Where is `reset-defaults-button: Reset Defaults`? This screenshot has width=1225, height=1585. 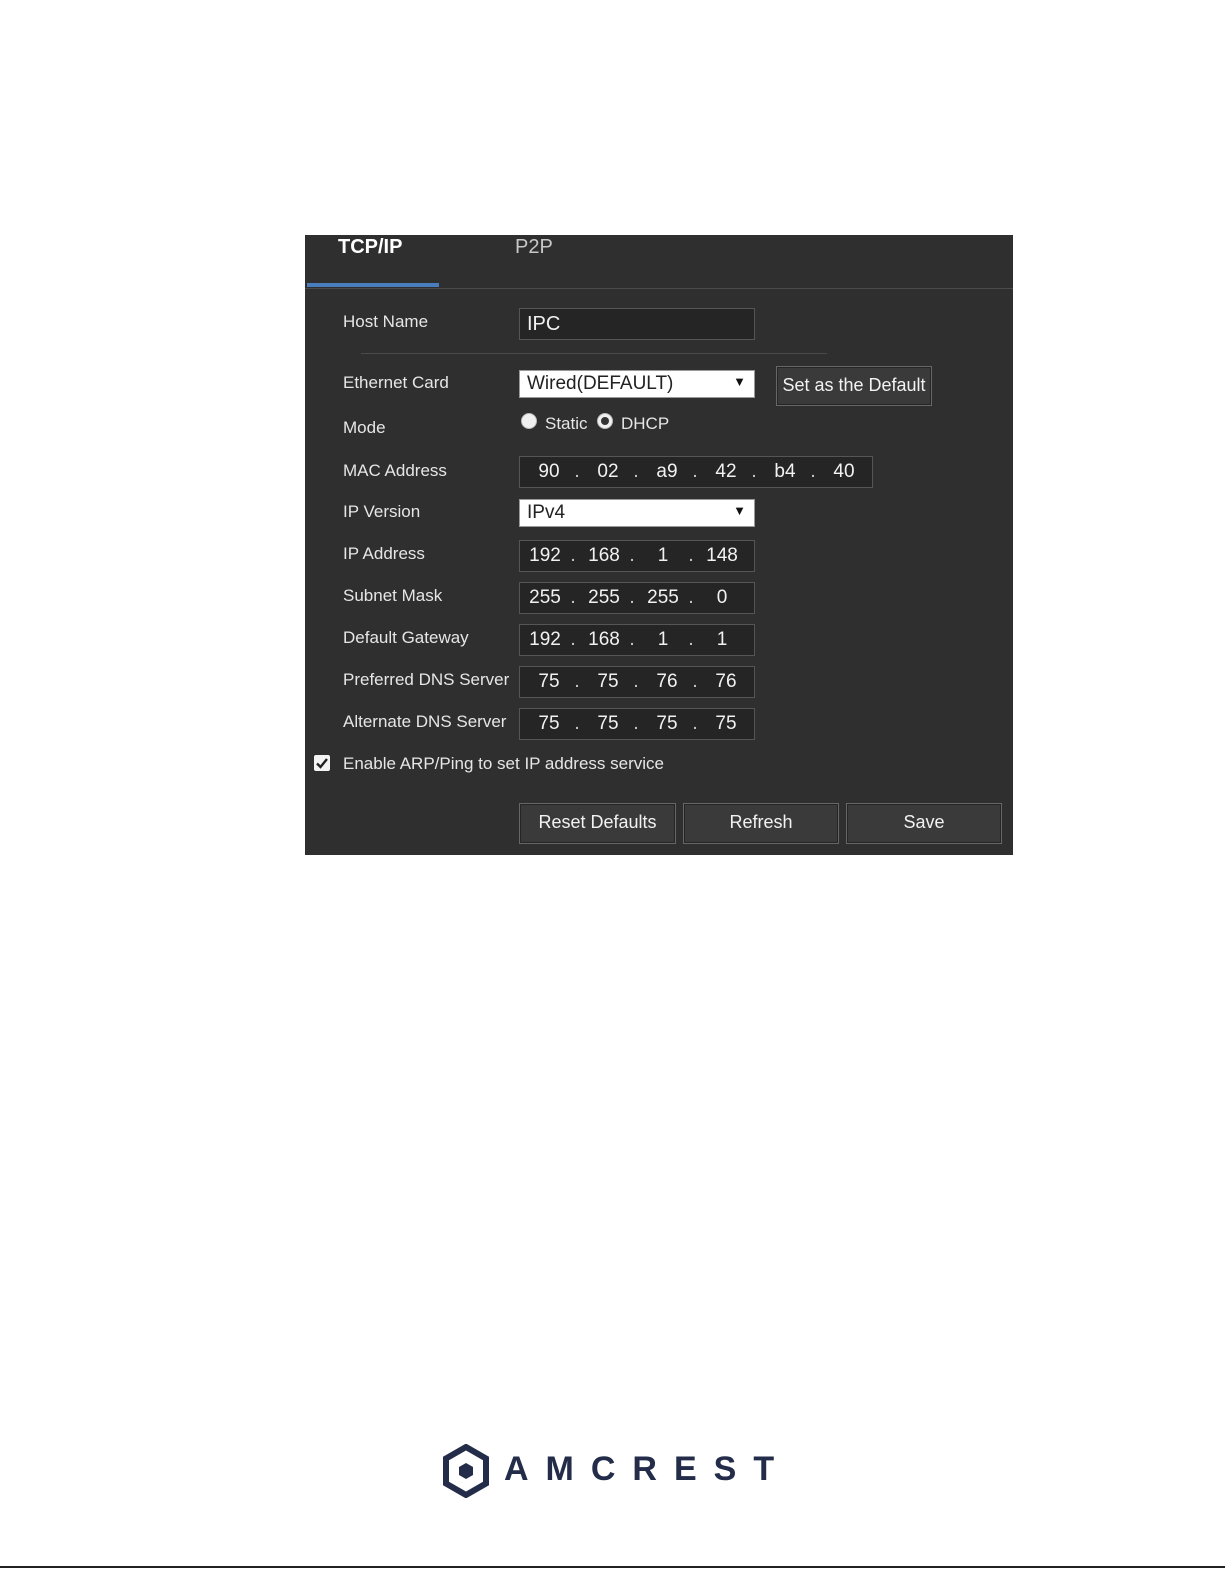 reset-defaults-button: Reset Defaults is located at coordinates (597, 823).